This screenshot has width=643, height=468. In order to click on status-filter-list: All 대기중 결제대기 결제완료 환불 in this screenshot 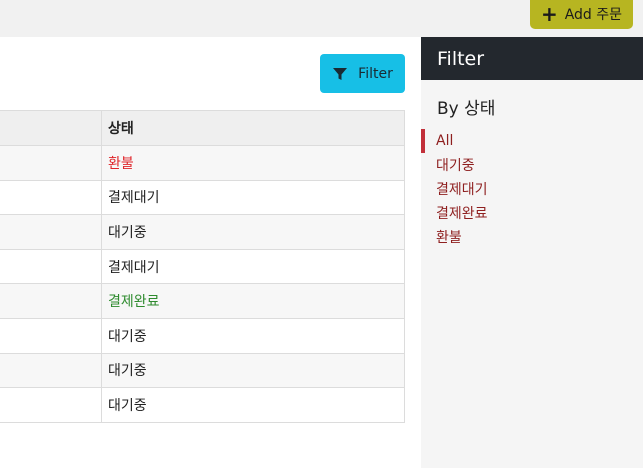, I will do `click(532, 189)`.